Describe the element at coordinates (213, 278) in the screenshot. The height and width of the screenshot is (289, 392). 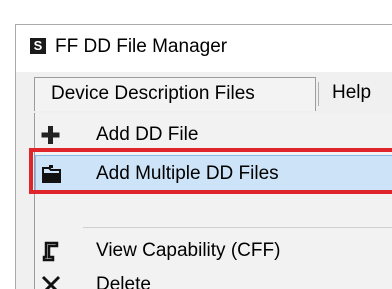
I see `menu-item-delete: Delete` at that location.